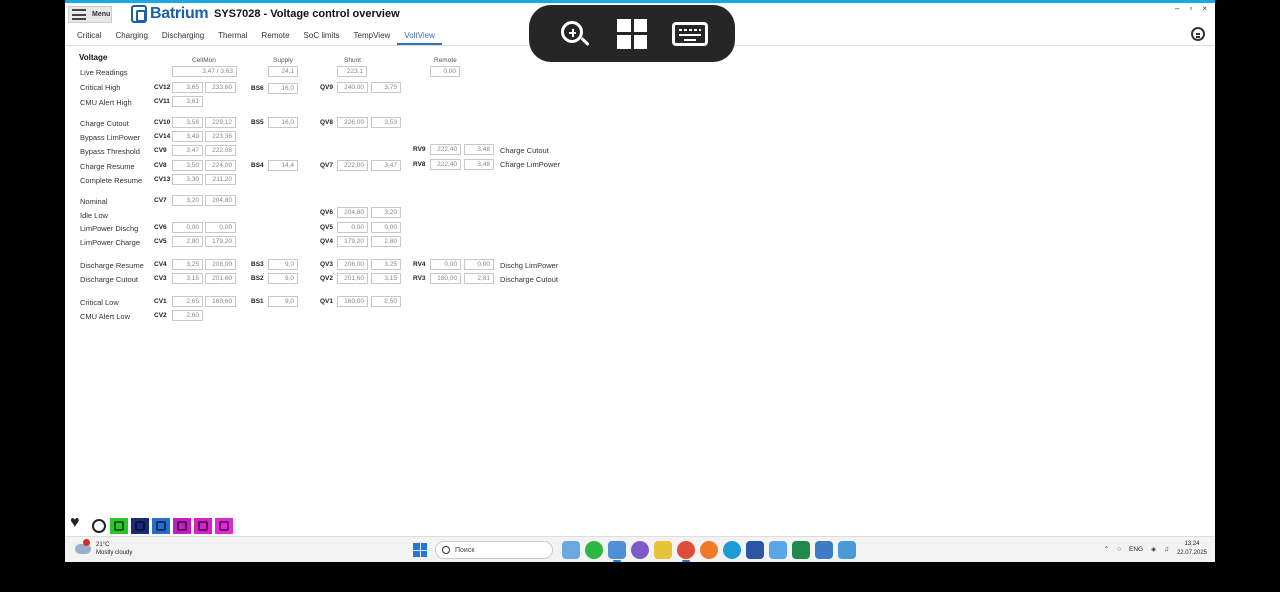 The height and width of the screenshot is (592, 1280). What do you see at coordinates (479, 278) in the screenshot?
I see `rv3-cell-field: 2,81` at bounding box center [479, 278].